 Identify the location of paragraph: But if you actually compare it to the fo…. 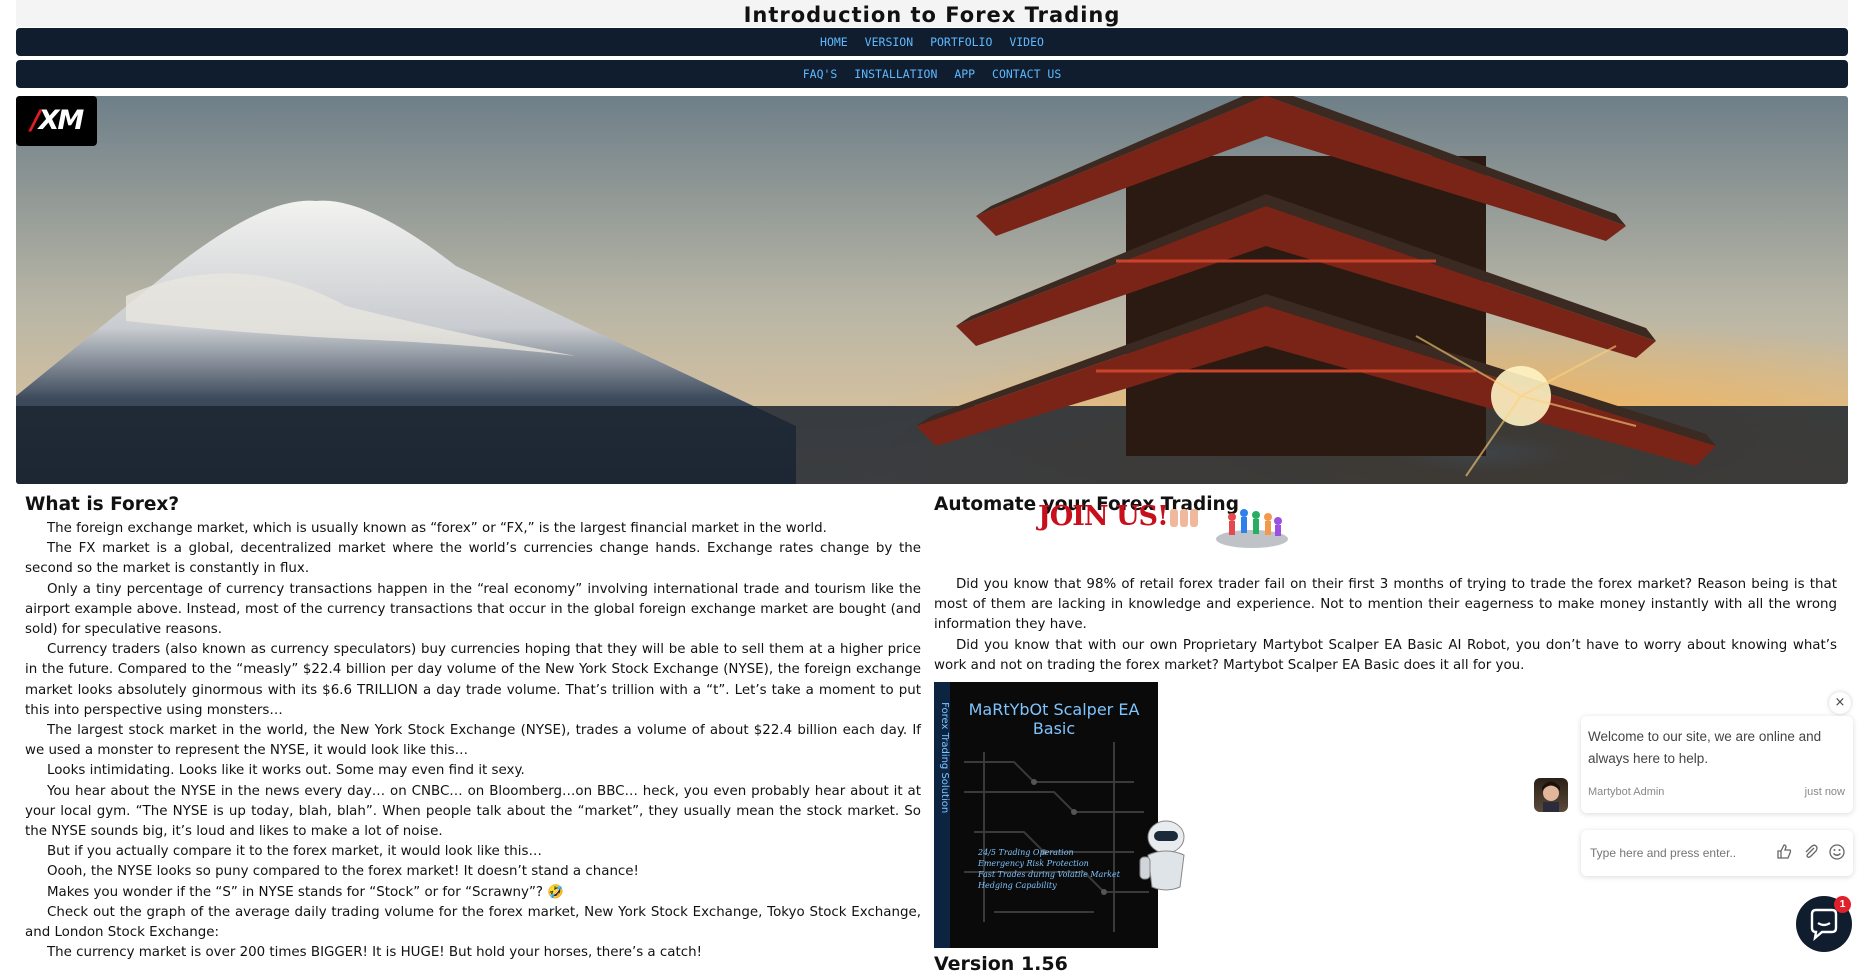
(294, 852).